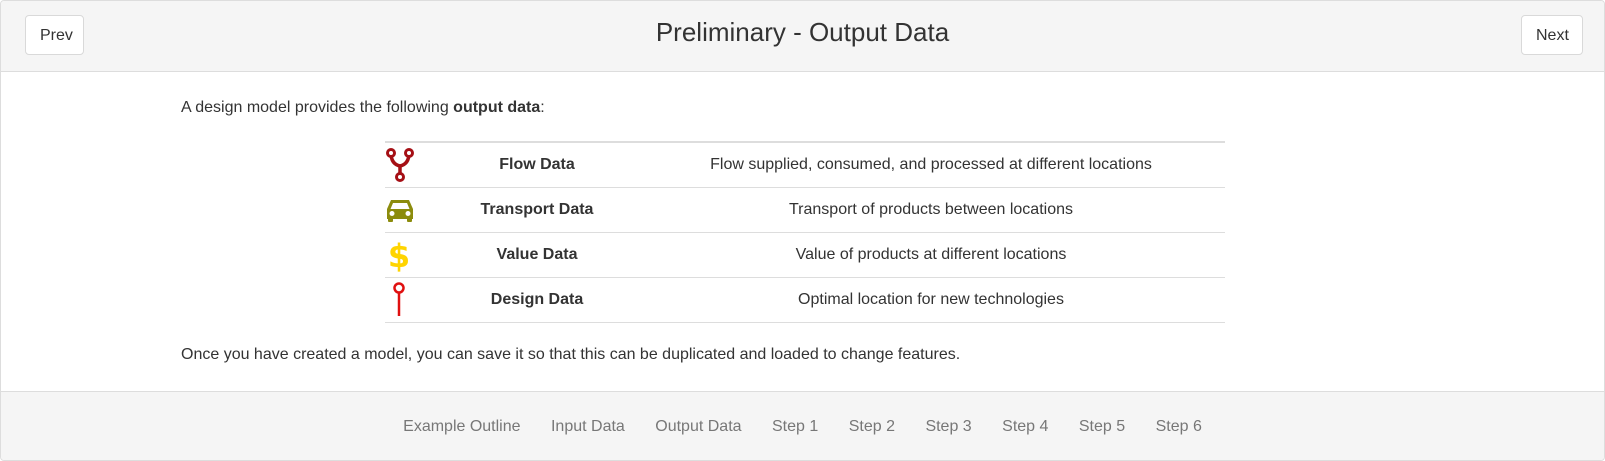  I want to click on nav-step-6: Step 6, so click(1179, 427).